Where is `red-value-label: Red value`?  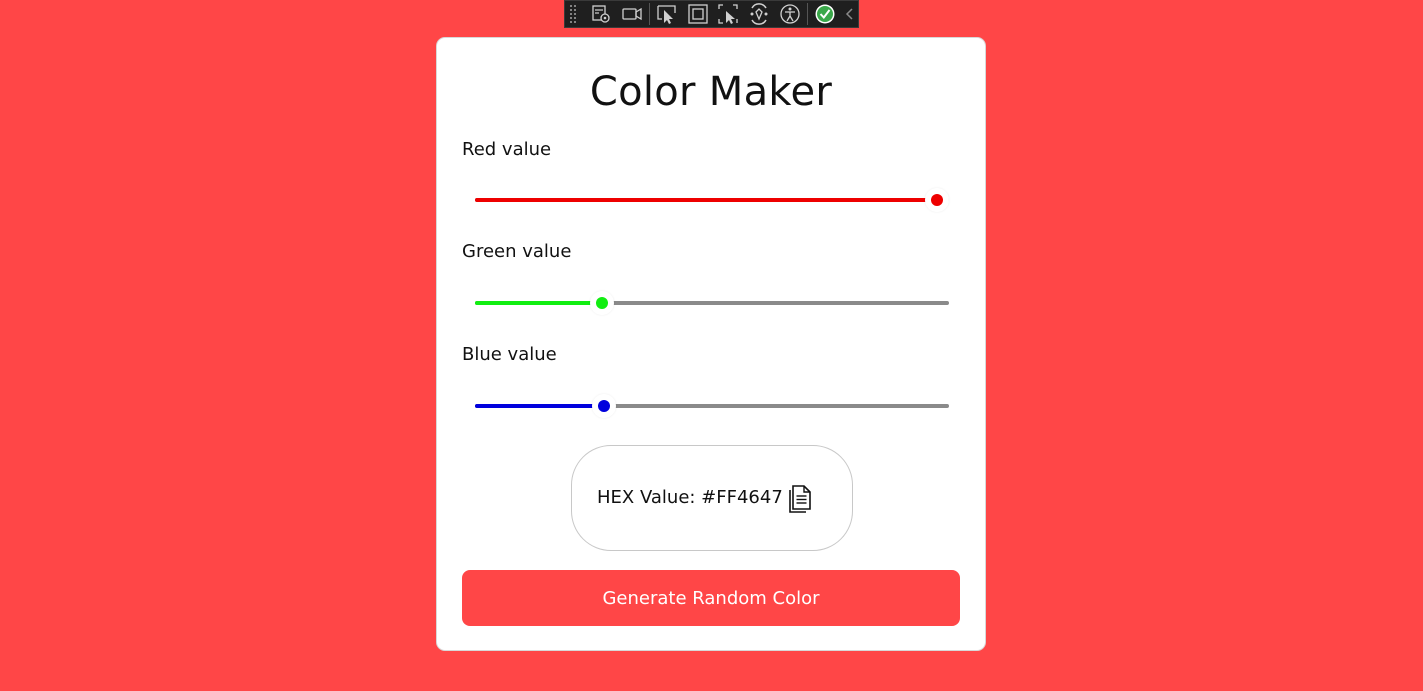
red-value-label: Red value is located at coordinates (507, 149).